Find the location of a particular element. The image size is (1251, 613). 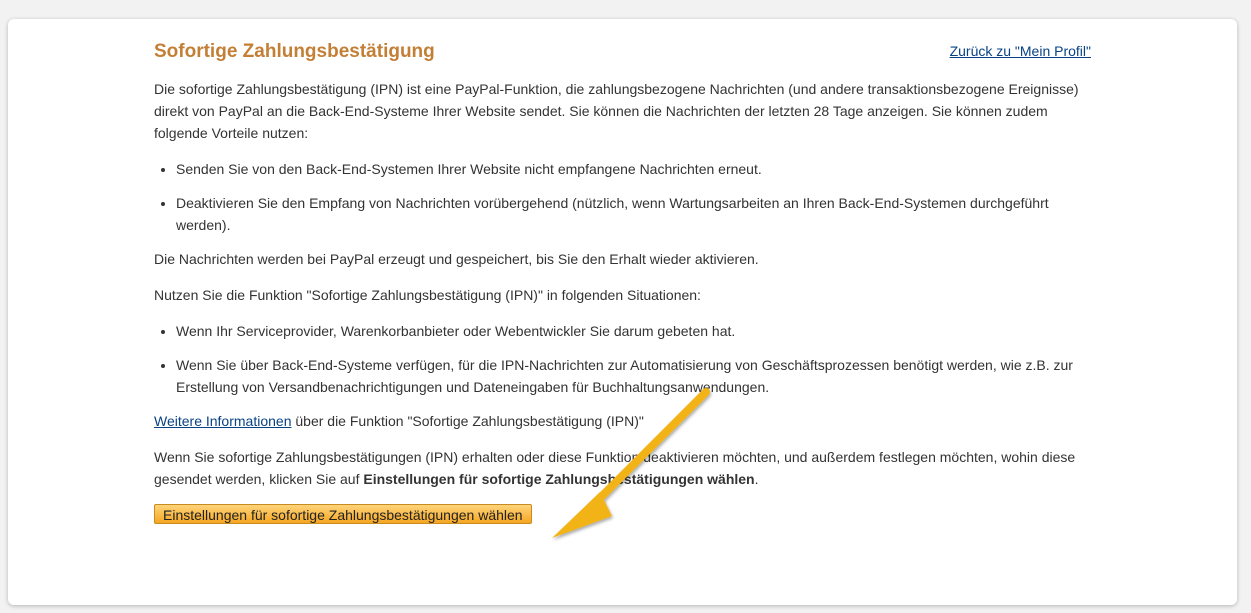

instruction-suffix: . is located at coordinates (756, 479).